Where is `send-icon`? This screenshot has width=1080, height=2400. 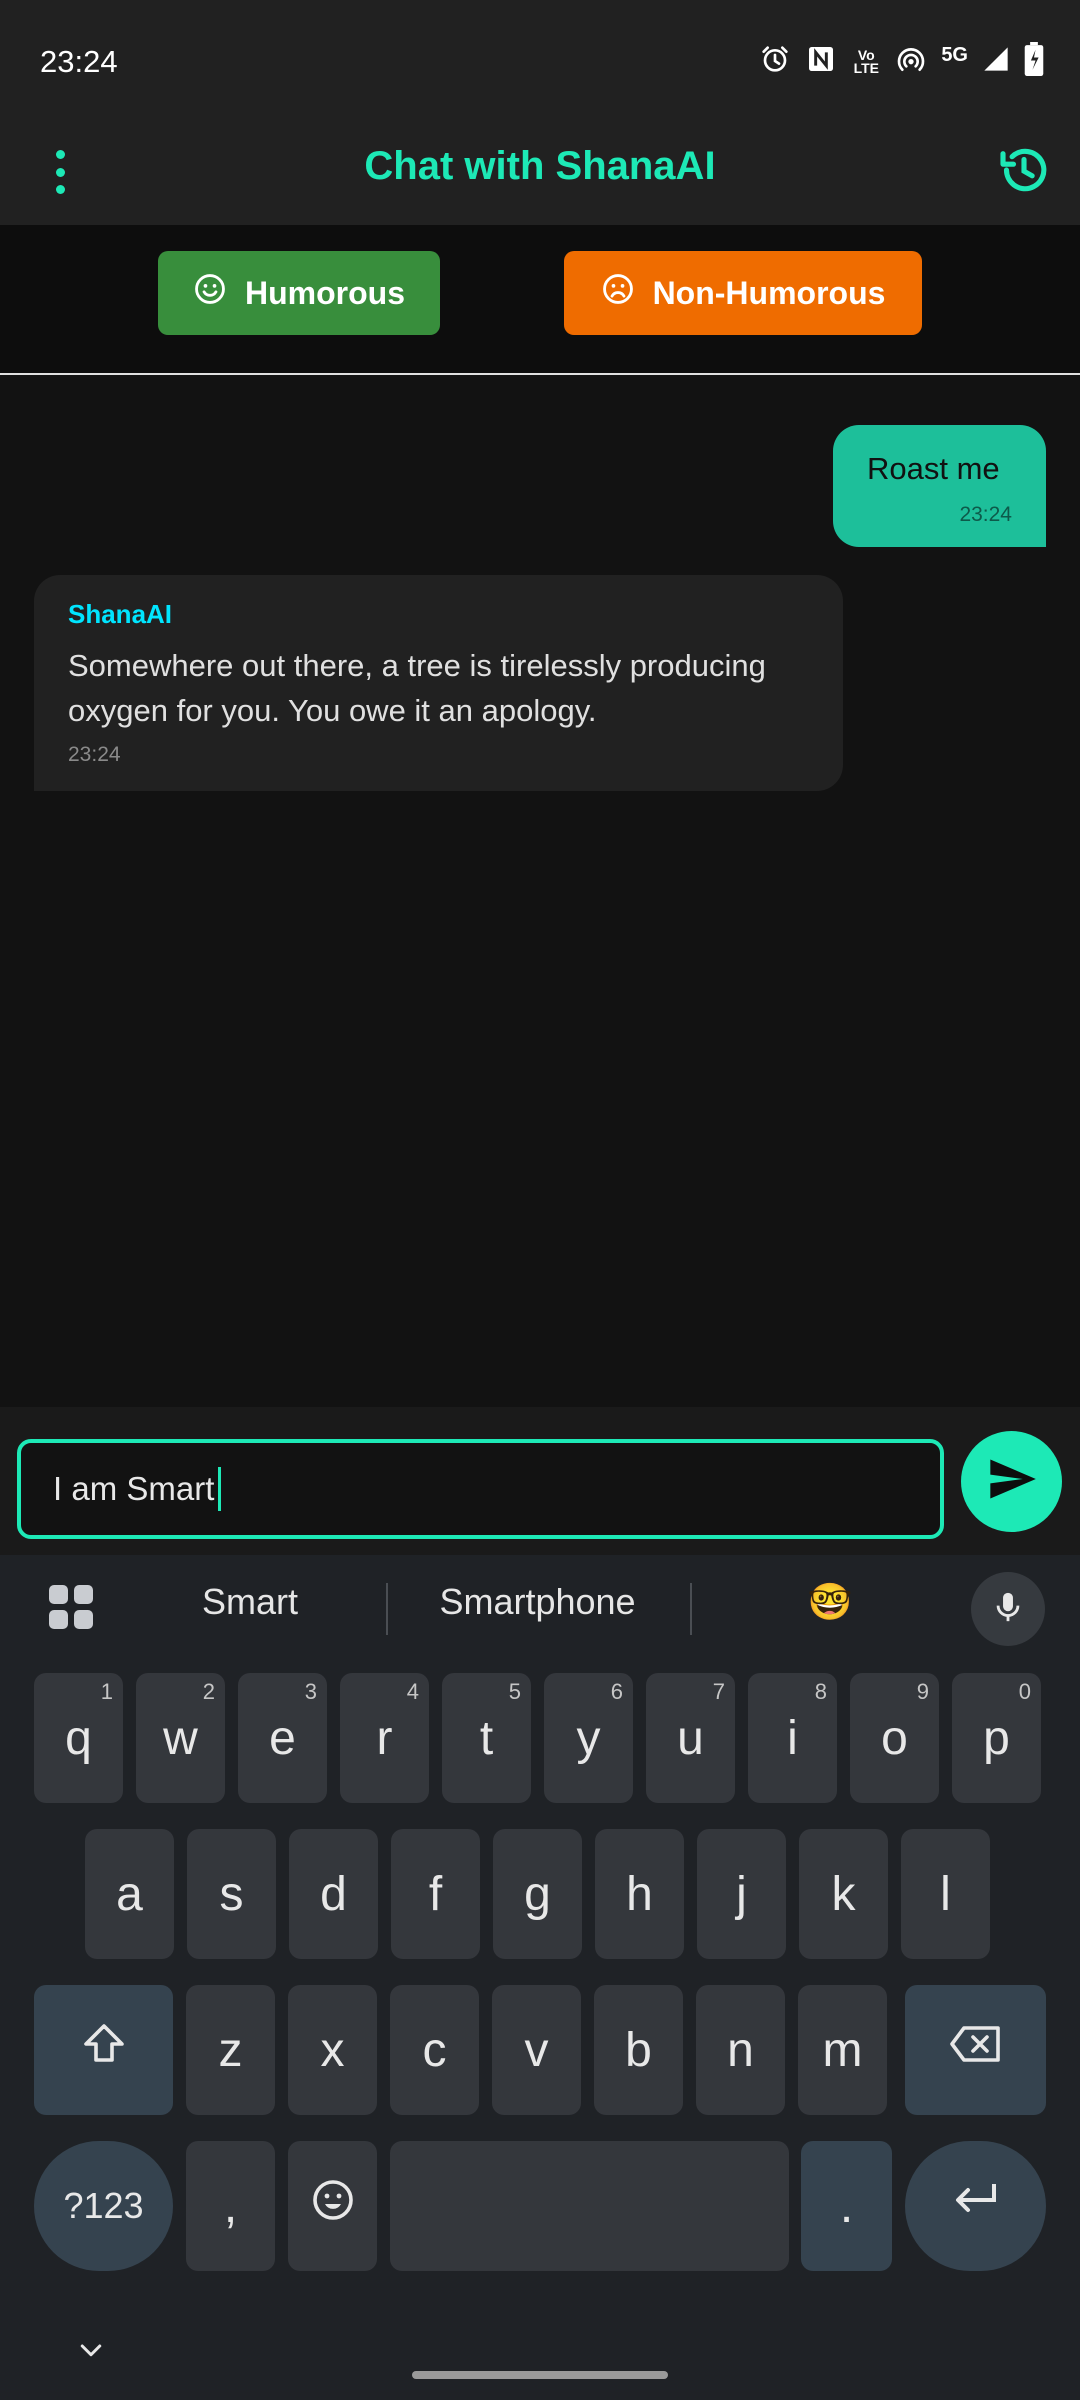
send-icon is located at coordinates (1012, 1481).